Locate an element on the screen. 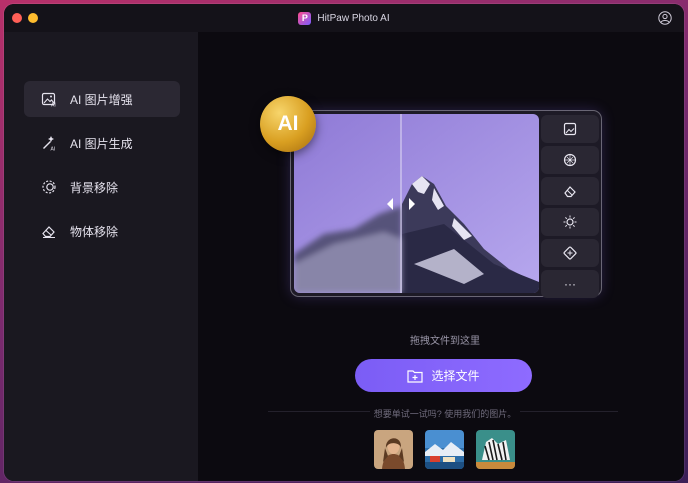  title-bar: P HitPaw Photo AI is located at coordinates (344, 18).